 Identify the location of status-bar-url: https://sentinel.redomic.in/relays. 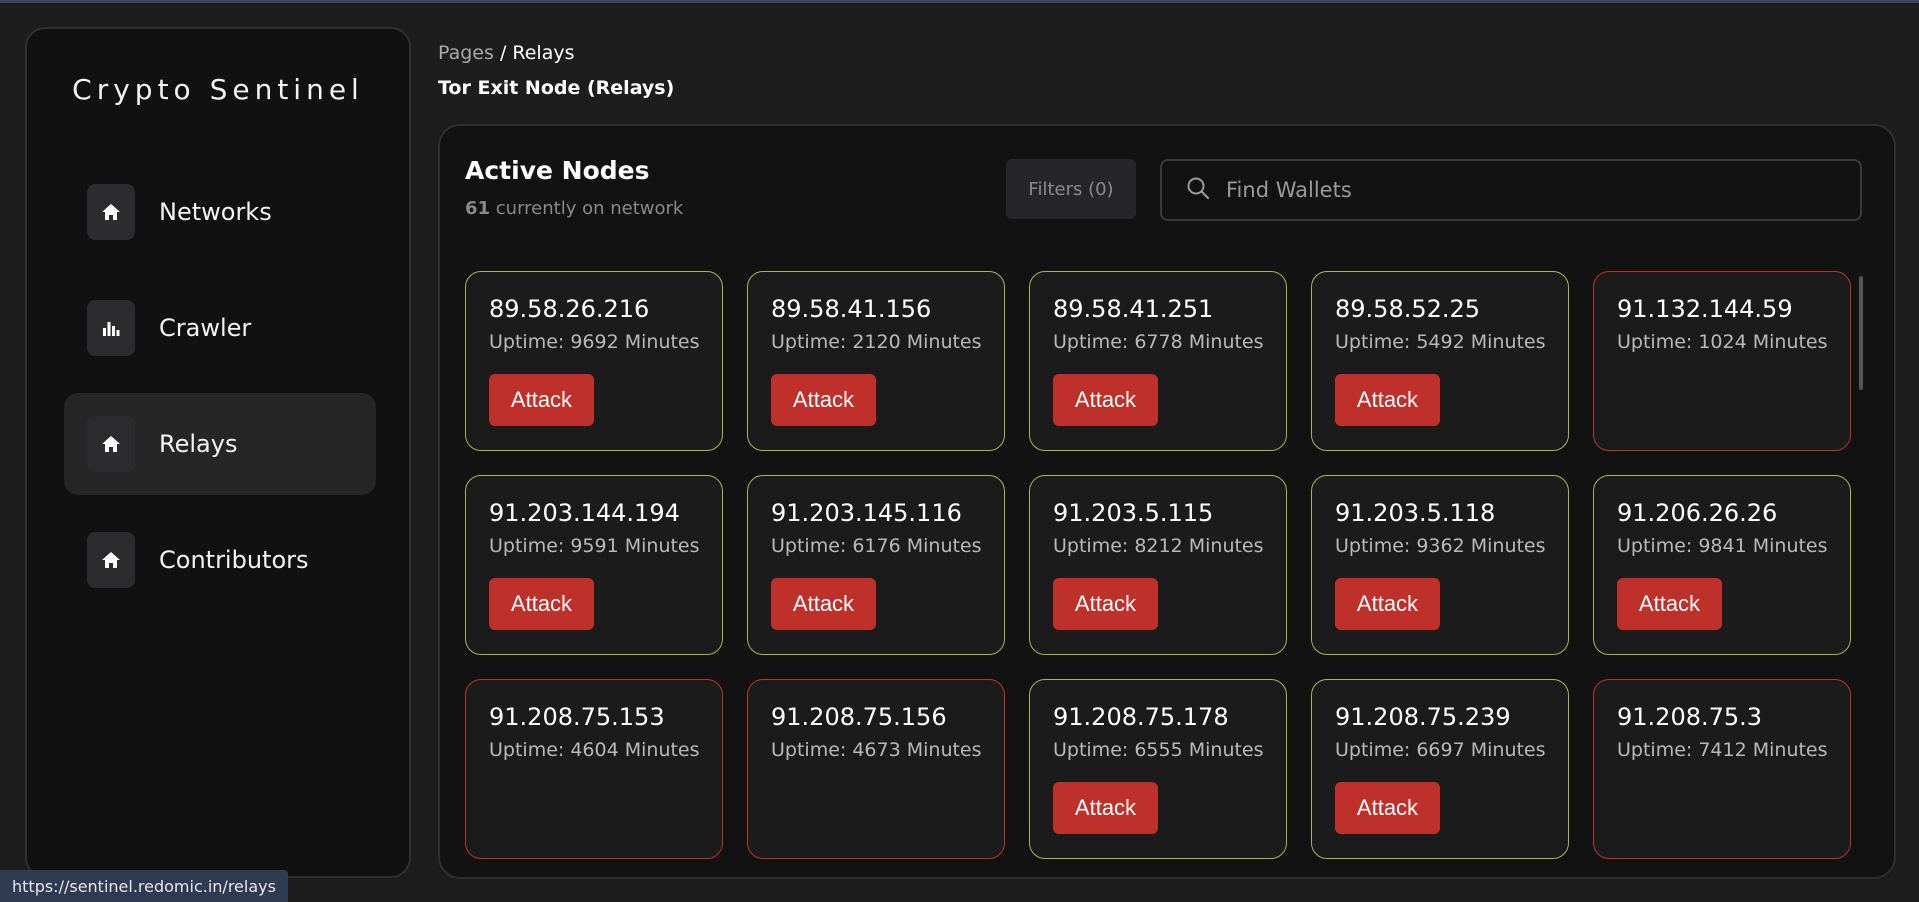
(144, 886).